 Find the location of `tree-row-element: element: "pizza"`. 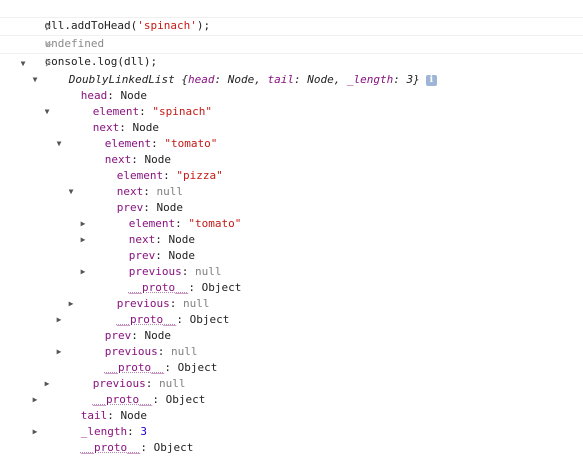

tree-row-element: element: "pizza" is located at coordinates (291, 167).